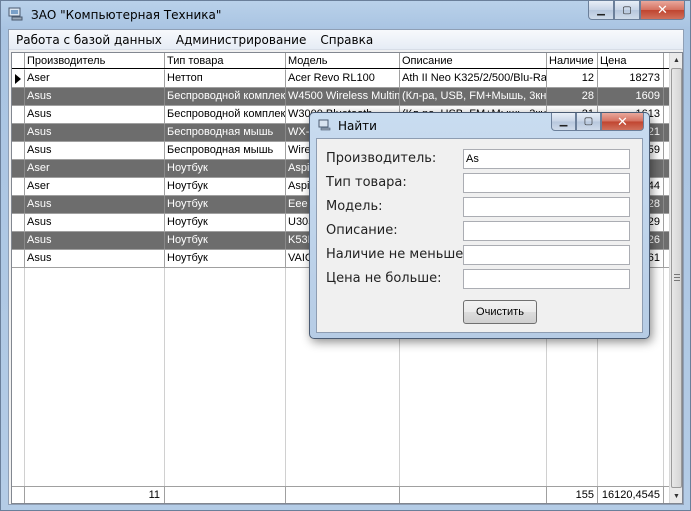 This screenshot has height=511, width=691. I want to click on menu-database: Работа с базой данных, so click(89, 40).